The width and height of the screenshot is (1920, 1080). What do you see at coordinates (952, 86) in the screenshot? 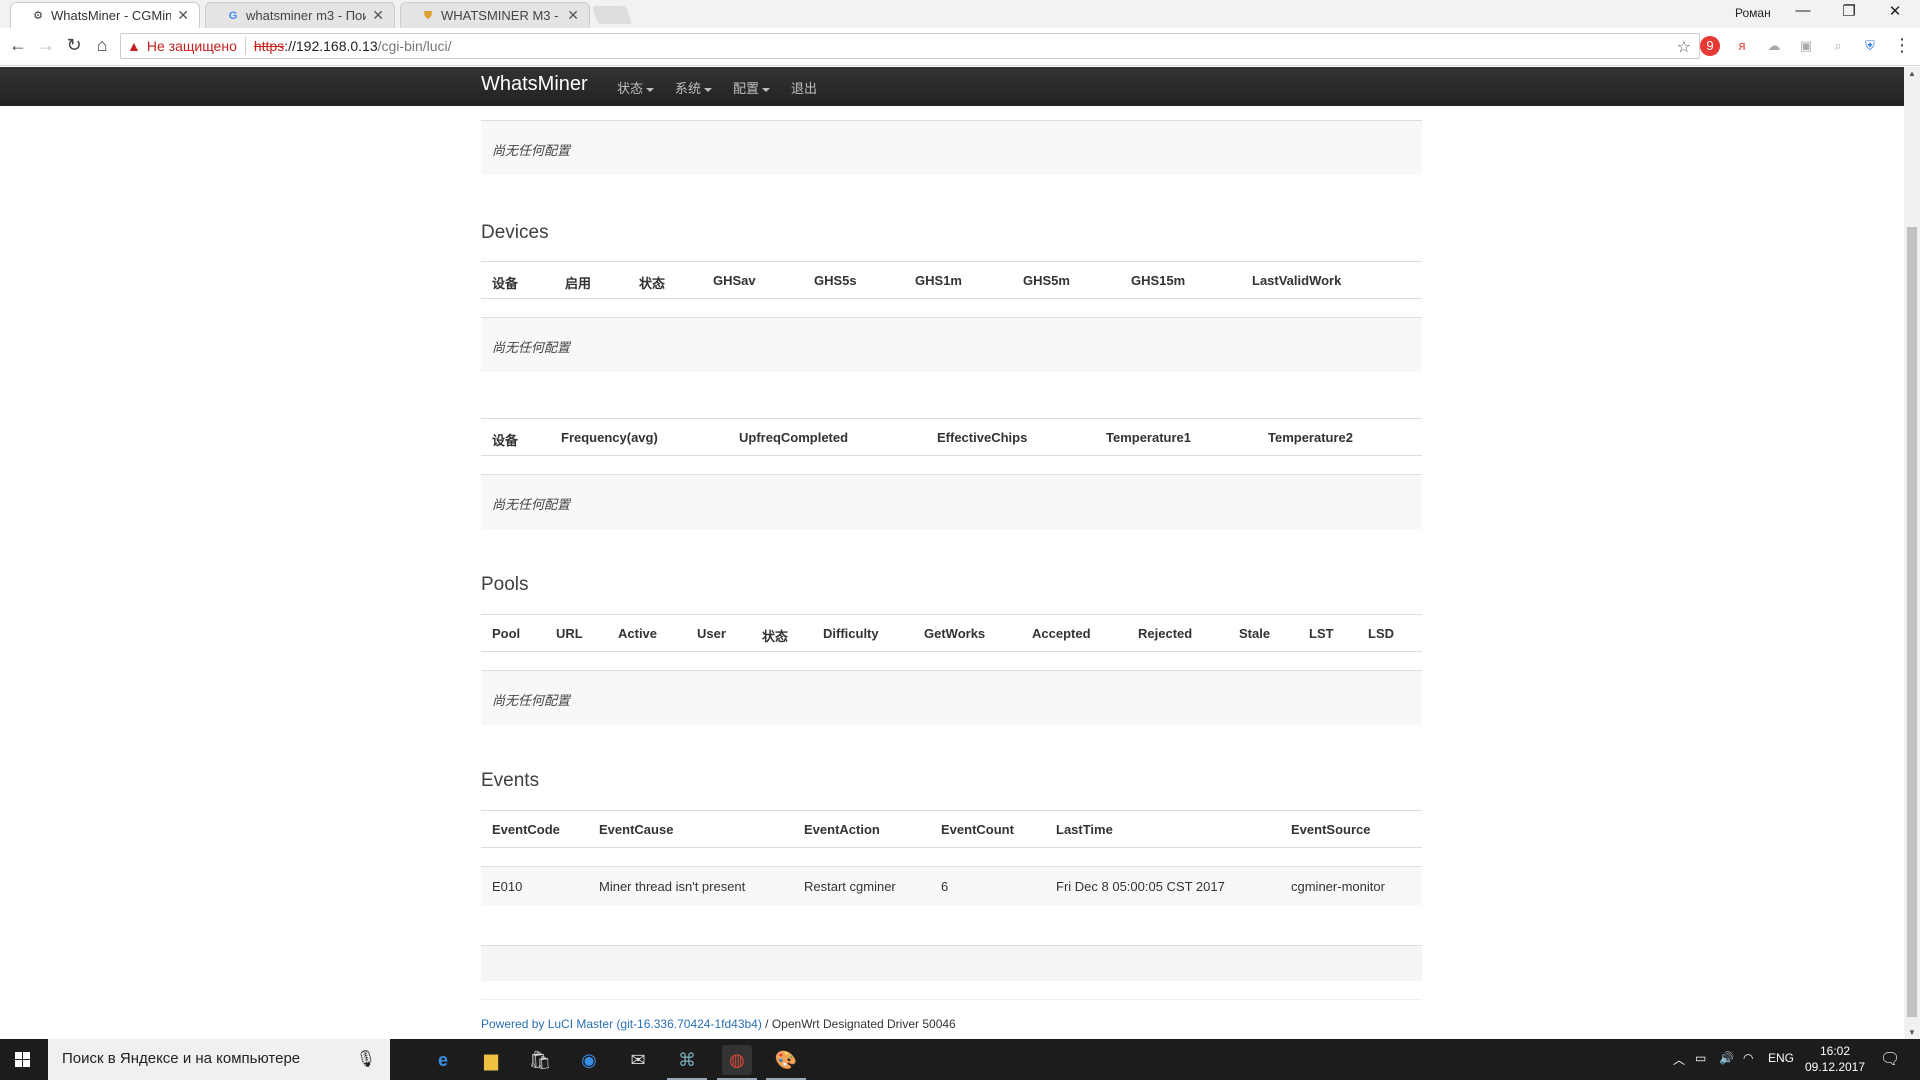
I see `luci-header: WhatsMiner 状态 系统 配置 退出` at bounding box center [952, 86].